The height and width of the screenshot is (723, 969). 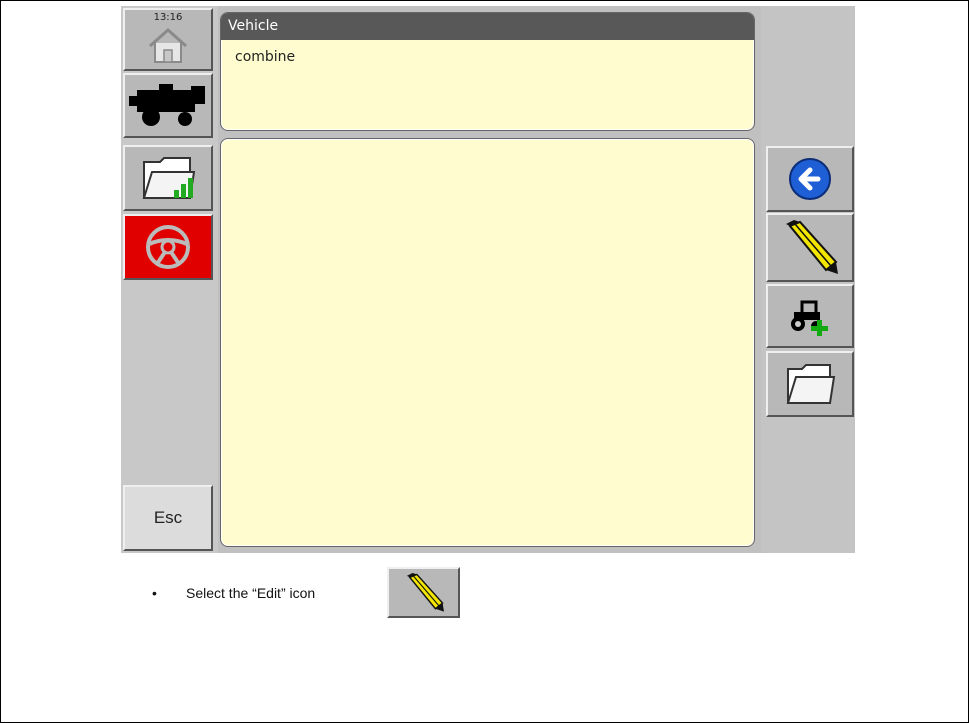 I want to click on folder-signal-icon, so click(x=169, y=178).